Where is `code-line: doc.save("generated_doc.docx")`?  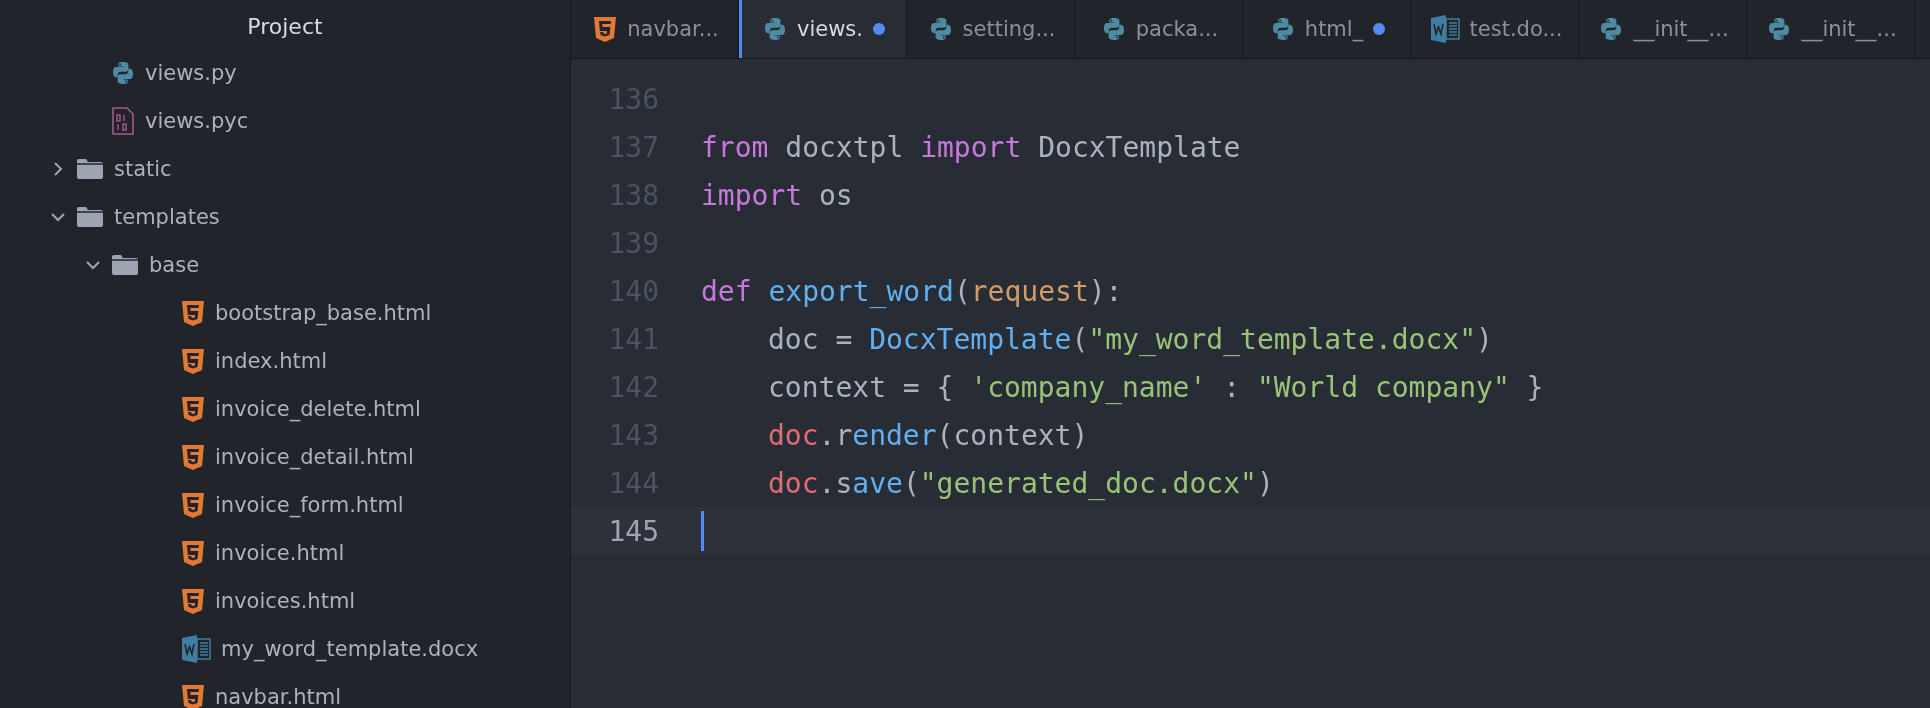
code-line: doc.save("generated_doc.docx") is located at coordinates (1021, 483).